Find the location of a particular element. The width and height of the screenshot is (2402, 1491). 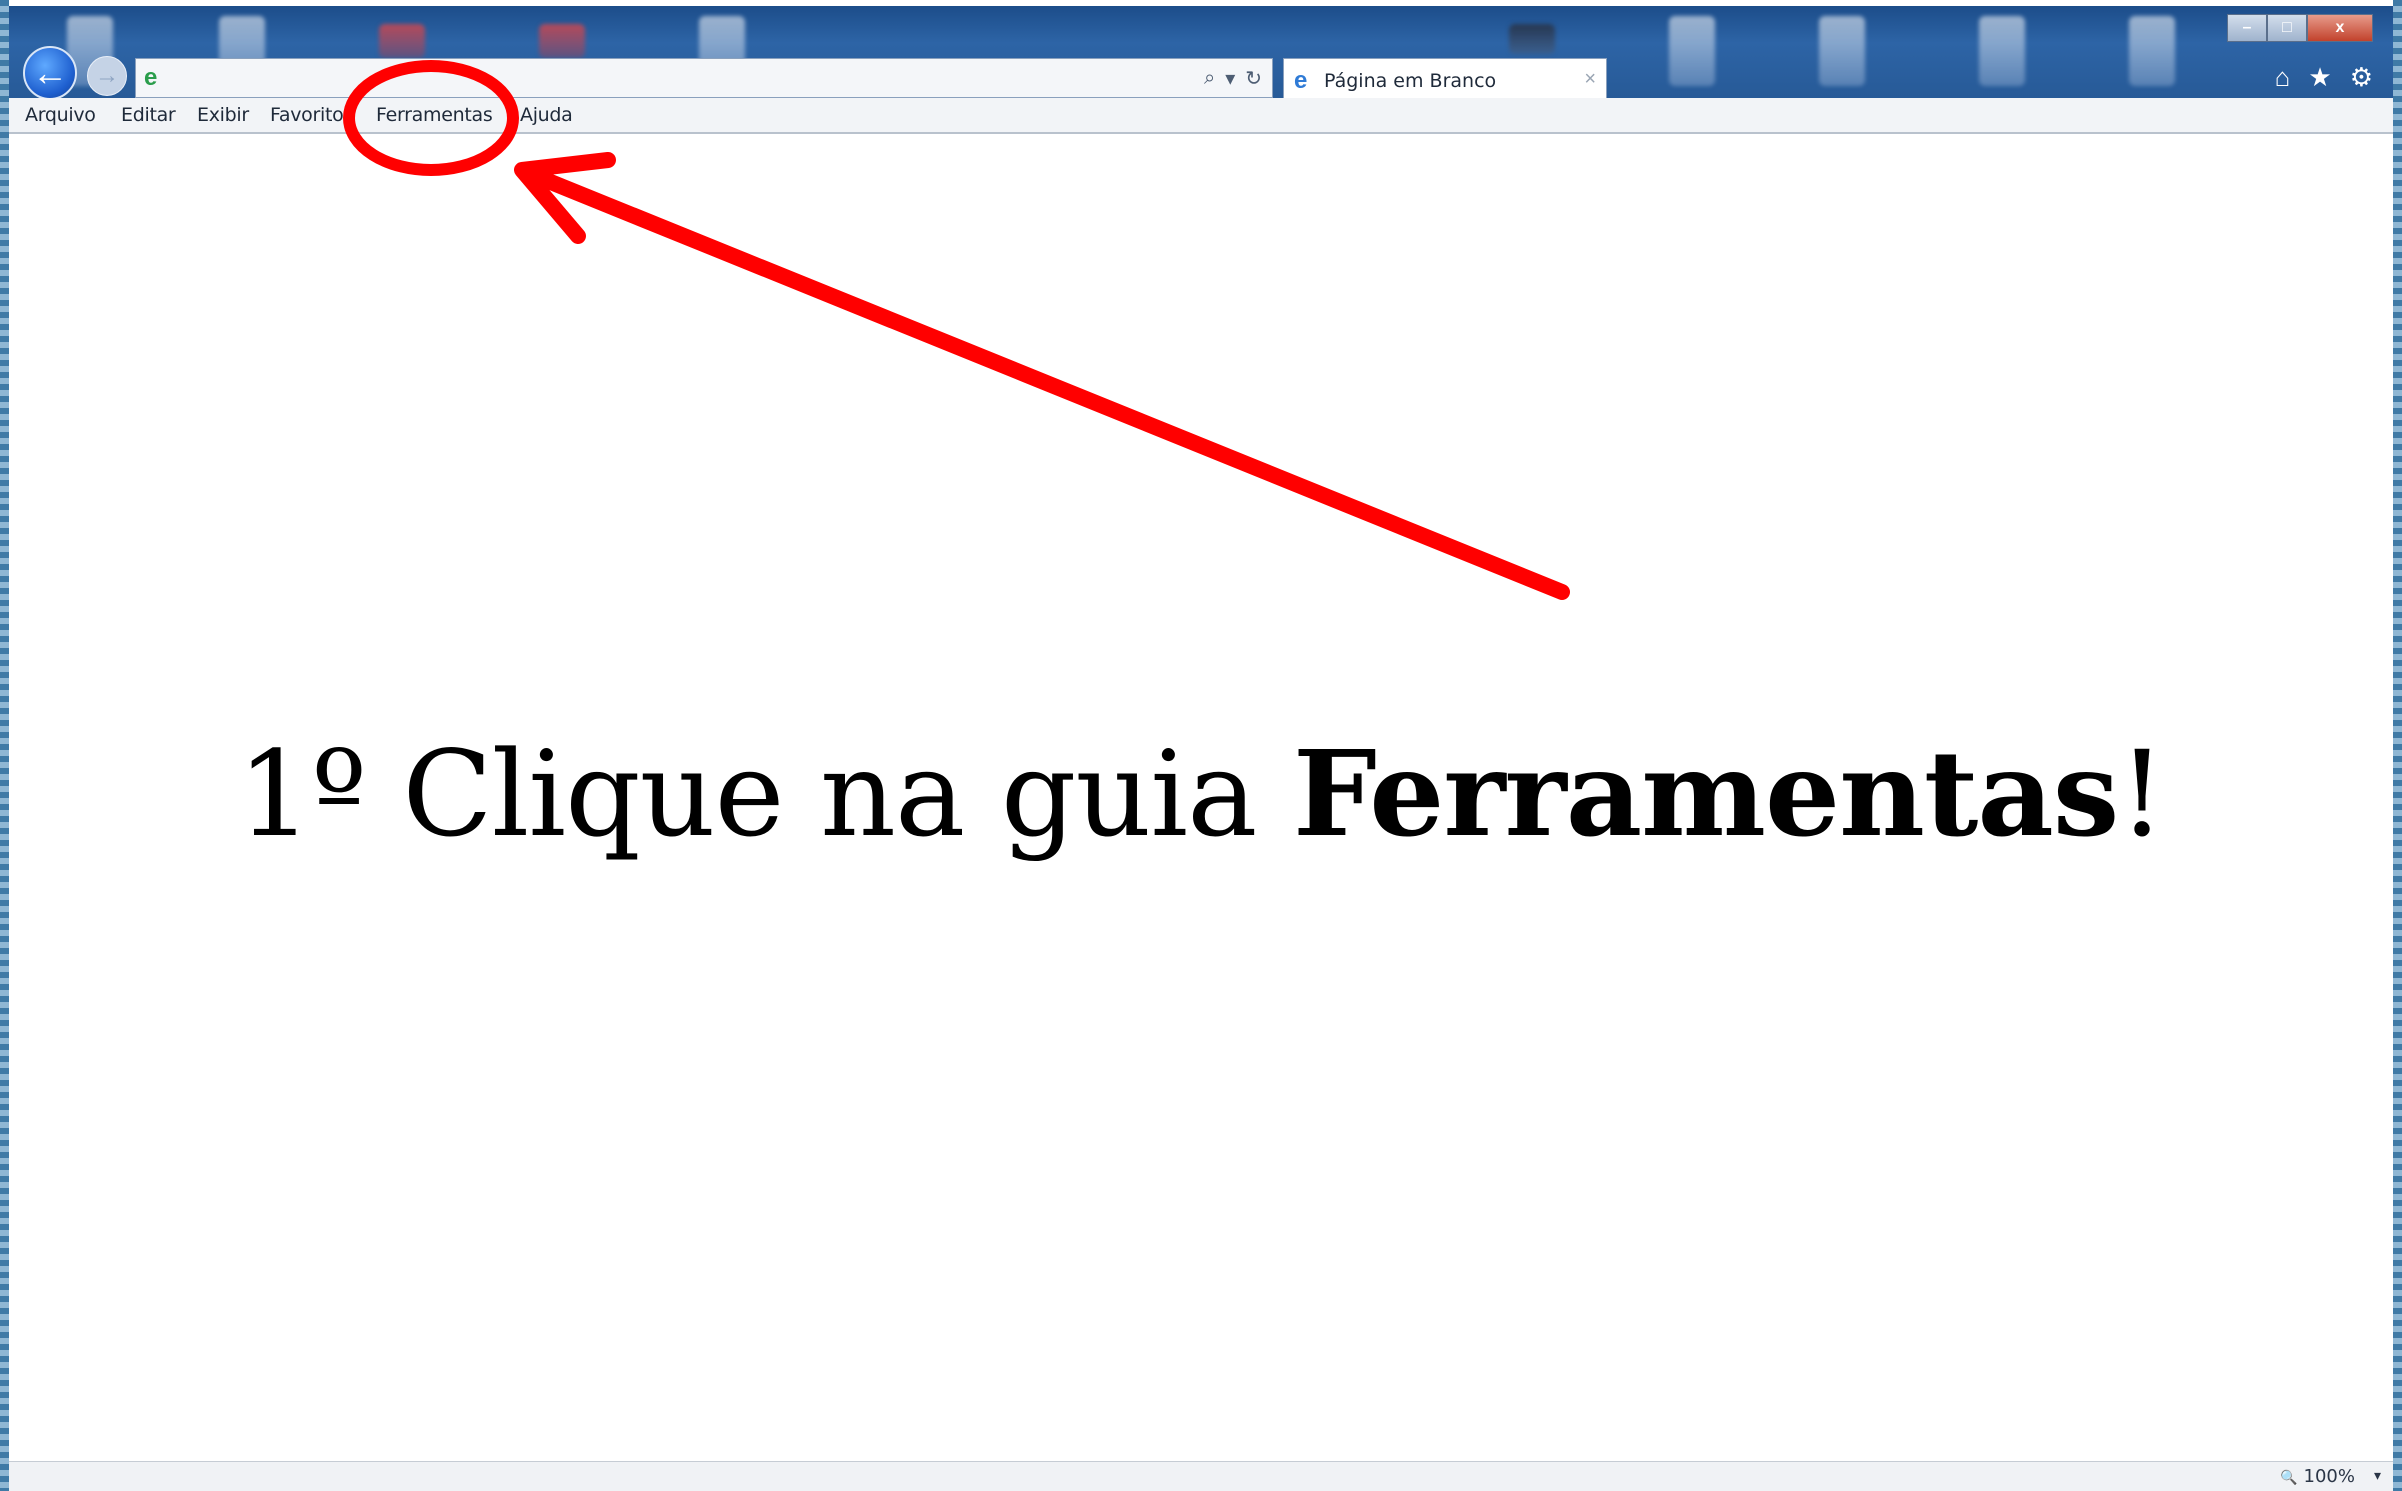

back-button: ← is located at coordinates (50, 72).